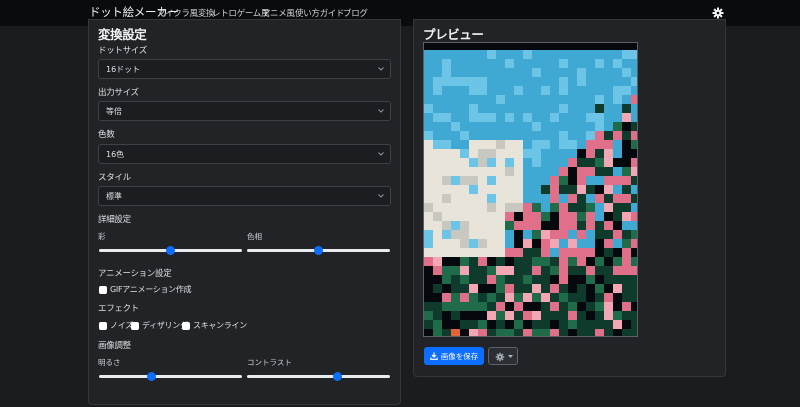 The image size is (800, 407). What do you see at coordinates (718, 13) in the screenshot?
I see `gear-icon` at bounding box center [718, 13].